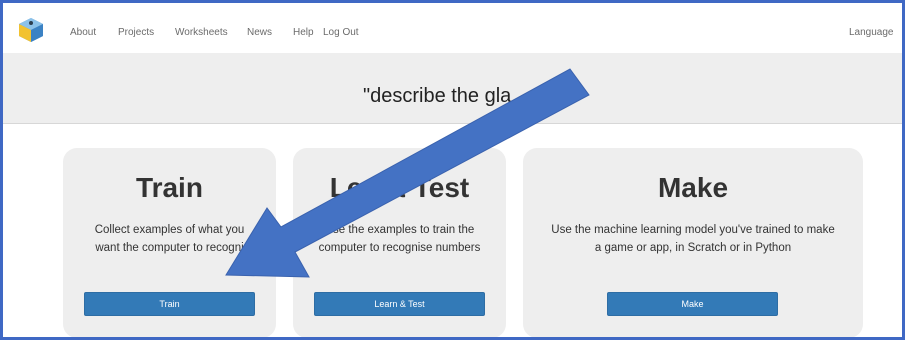 Image resolution: width=905 pixels, height=340 pixels. What do you see at coordinates (31, 30) in the screenshot?
I see `ml4k-logo-icon` at bounding box center [31, 30].